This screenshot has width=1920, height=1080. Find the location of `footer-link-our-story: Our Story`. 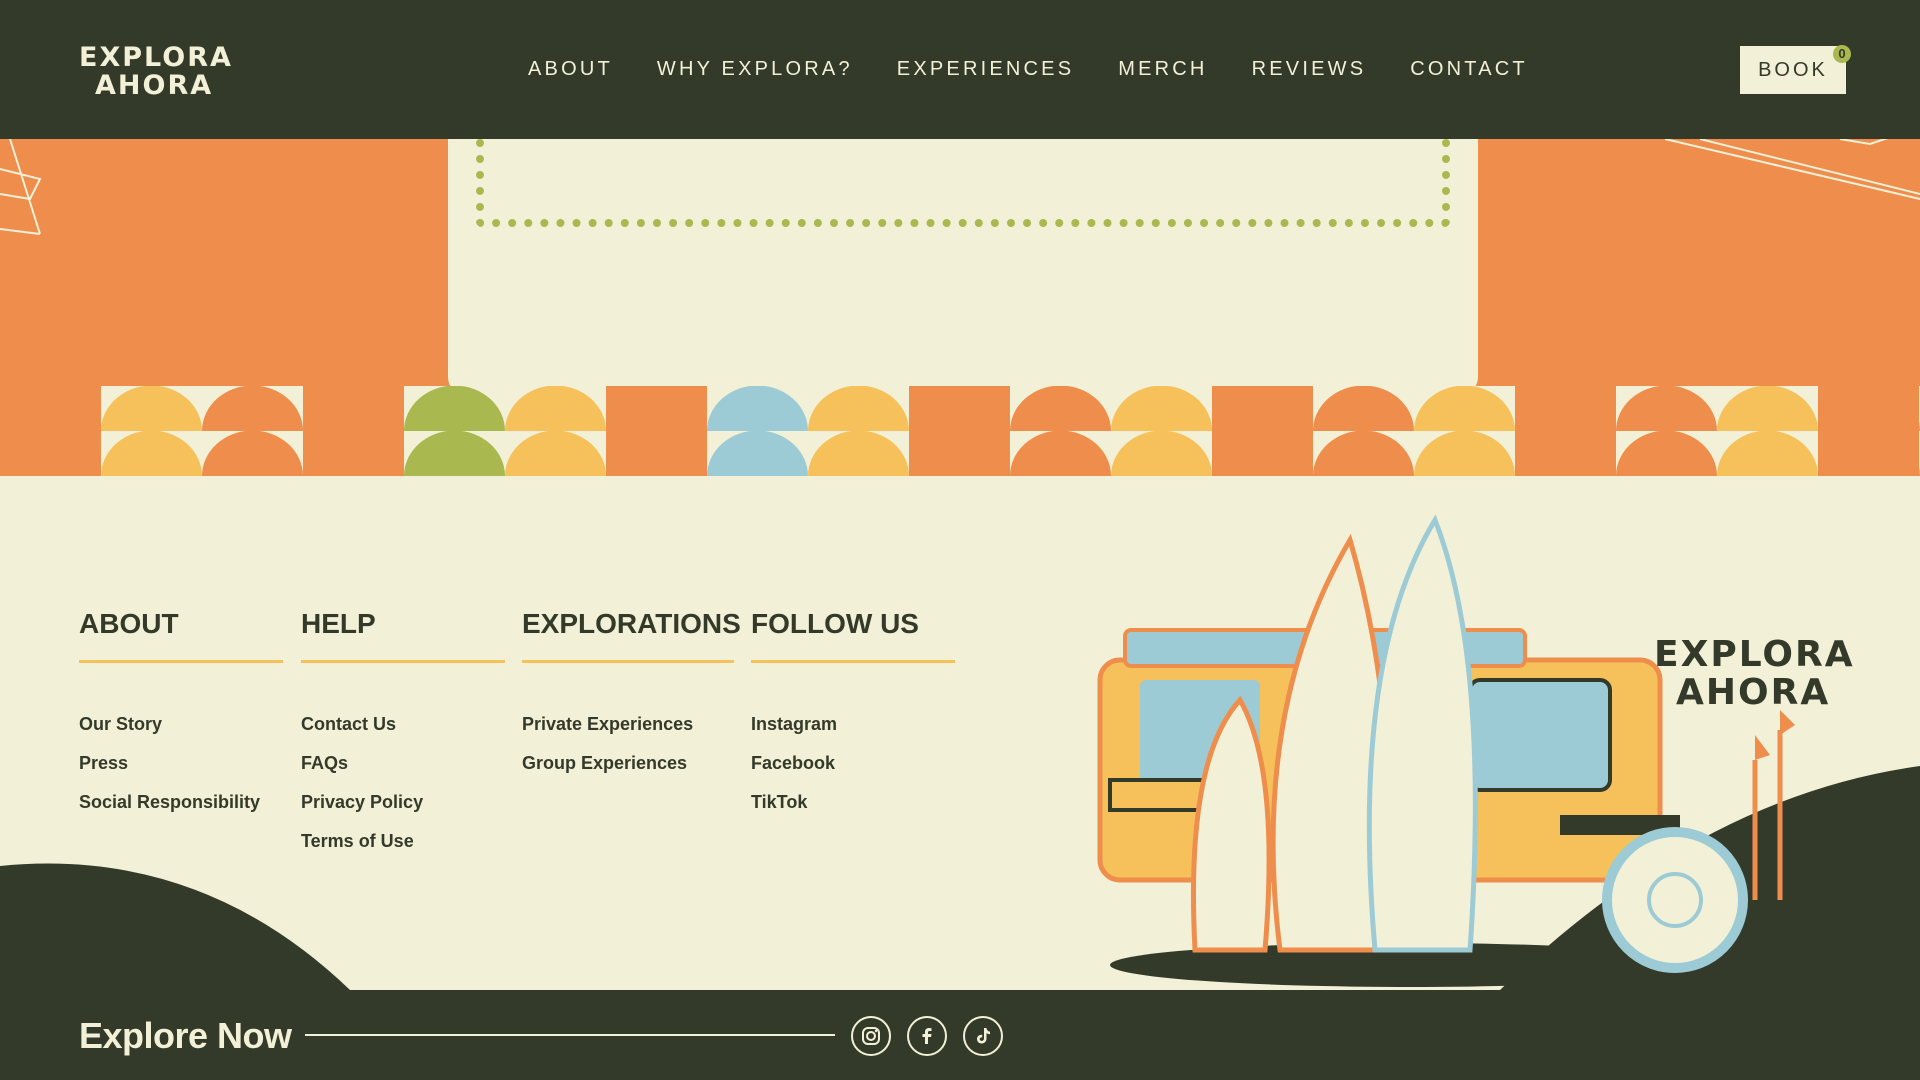

footer-link-our-story: Our Story is located at coordinates (181, 724).